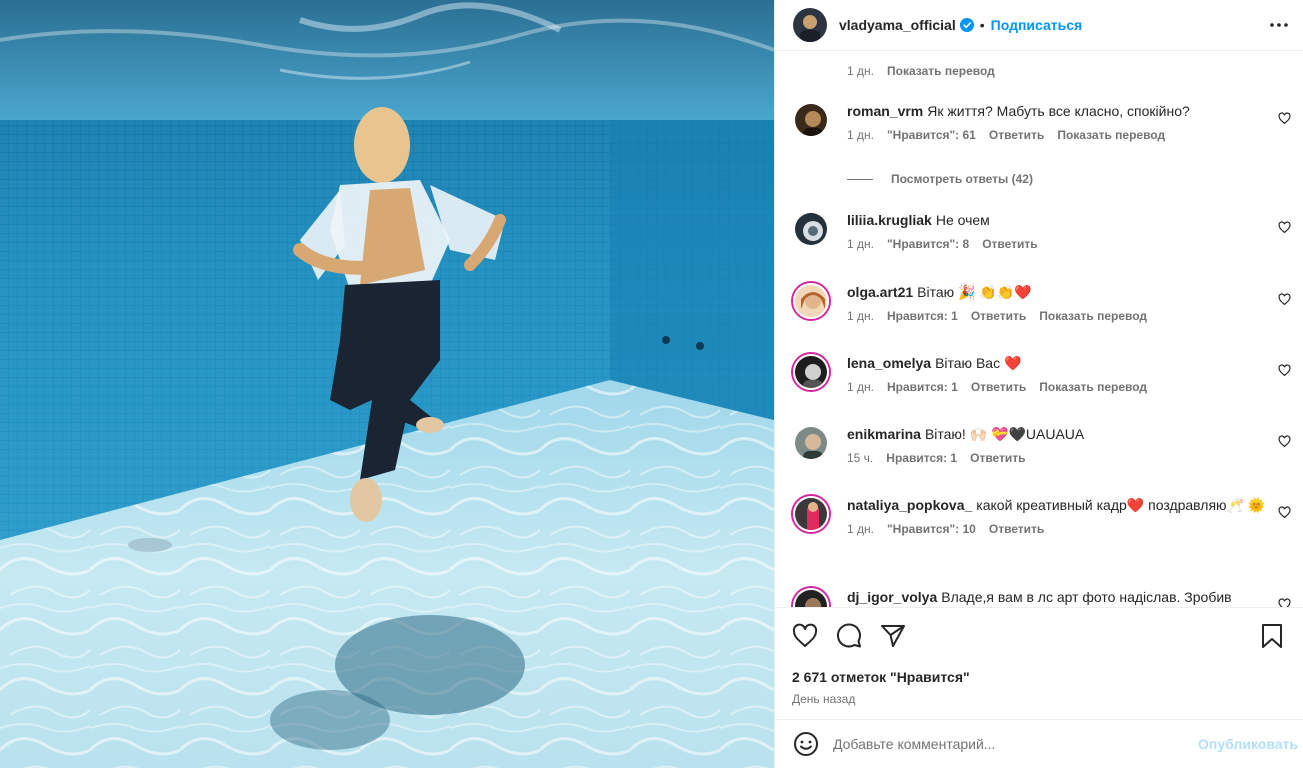  What do you see at coordinates (860, 458) in the screenshot?
I see `comment-time: 15 ч.` at bounding box center [860, 458].